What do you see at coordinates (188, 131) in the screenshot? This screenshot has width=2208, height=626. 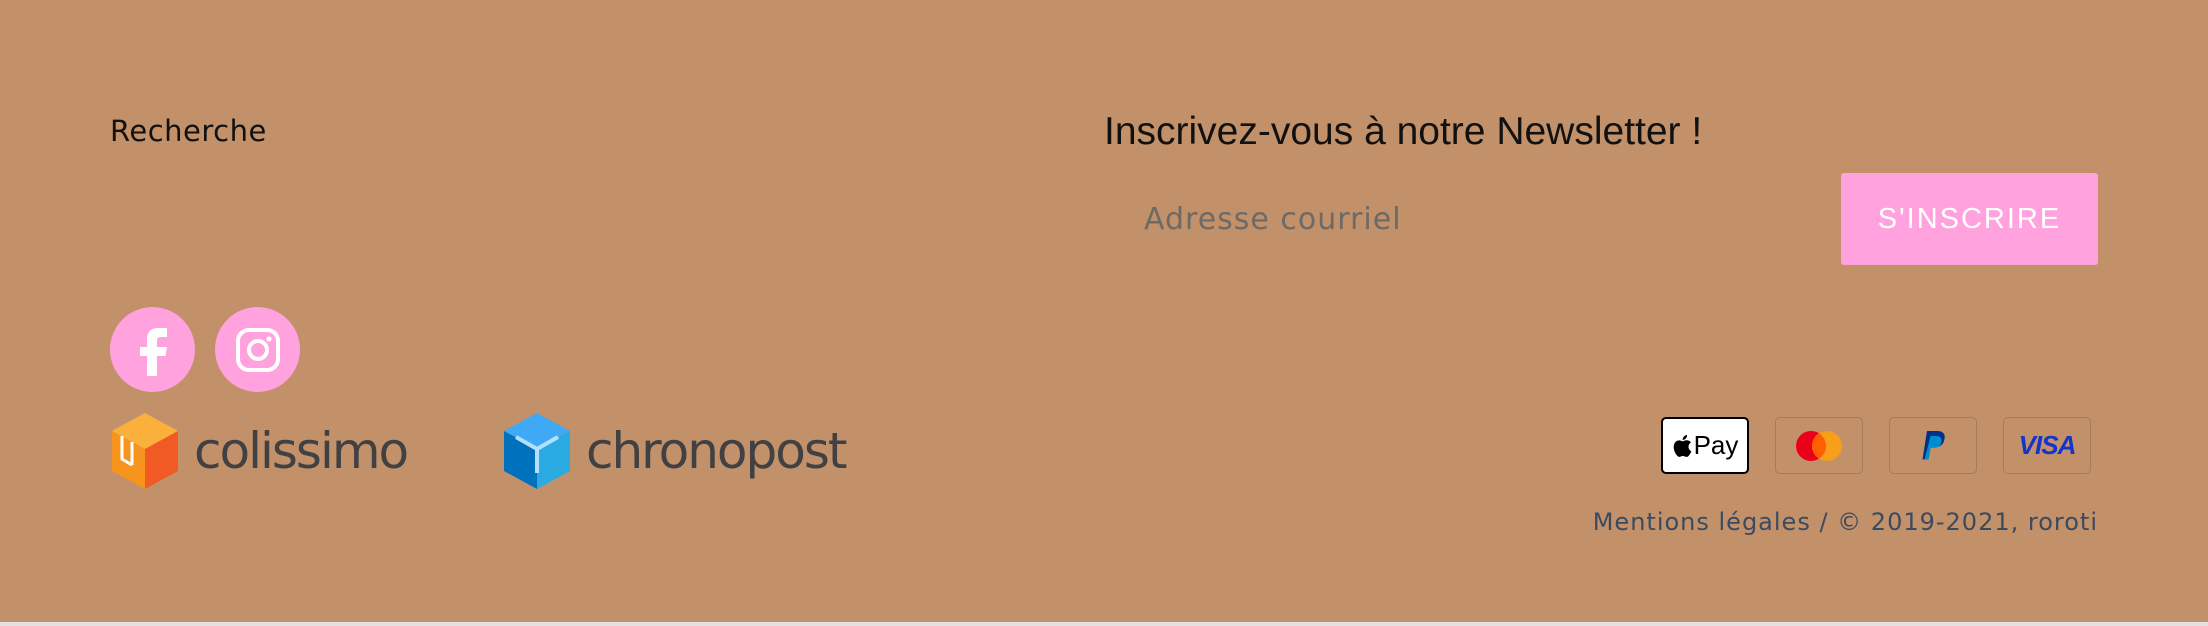 I see `search-link: Recherche` at bounding box center [188, 131].